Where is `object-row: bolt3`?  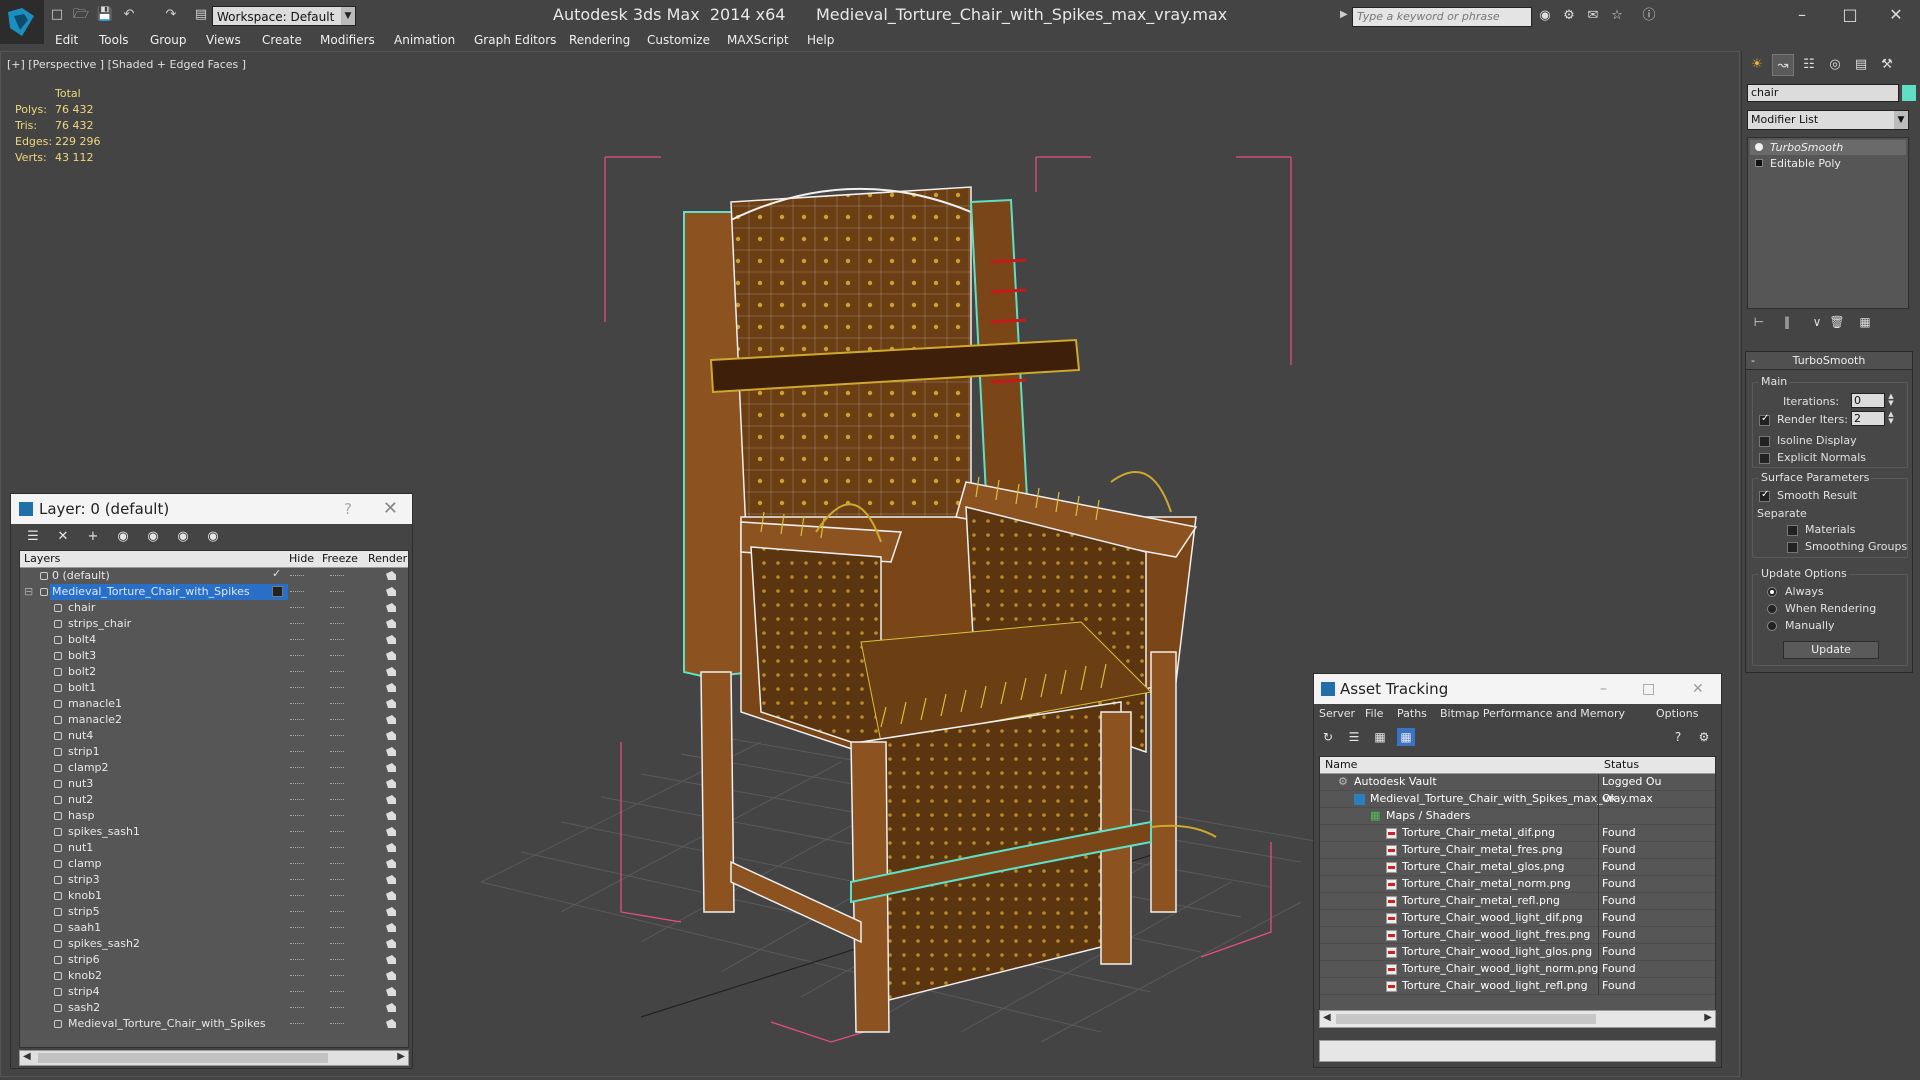 object-row: bolt3 is located at coordinates (214, 656).